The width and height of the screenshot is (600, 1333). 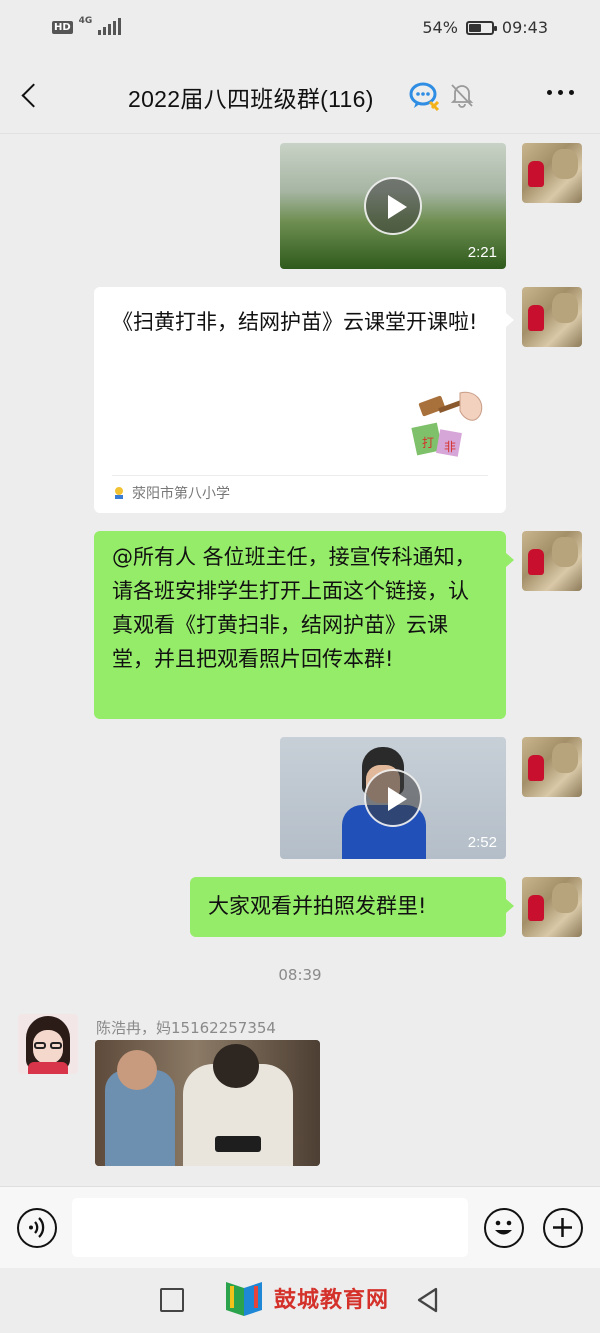 I want to click on svg-text: 非, so click(x=450, y=447).